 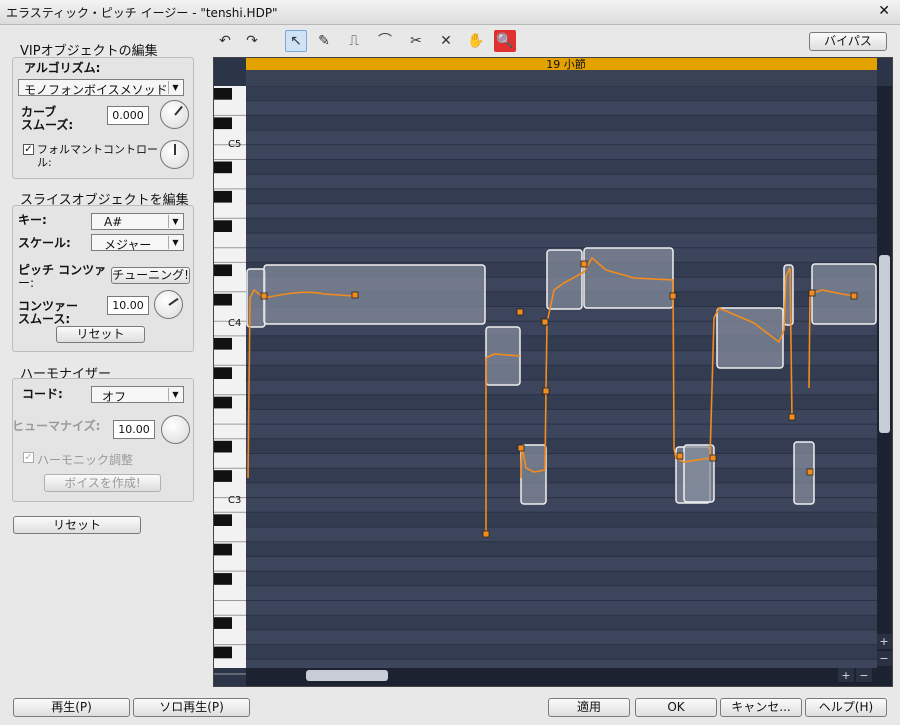 I want to click on ok-button: OK, so click(x=676, y=707).